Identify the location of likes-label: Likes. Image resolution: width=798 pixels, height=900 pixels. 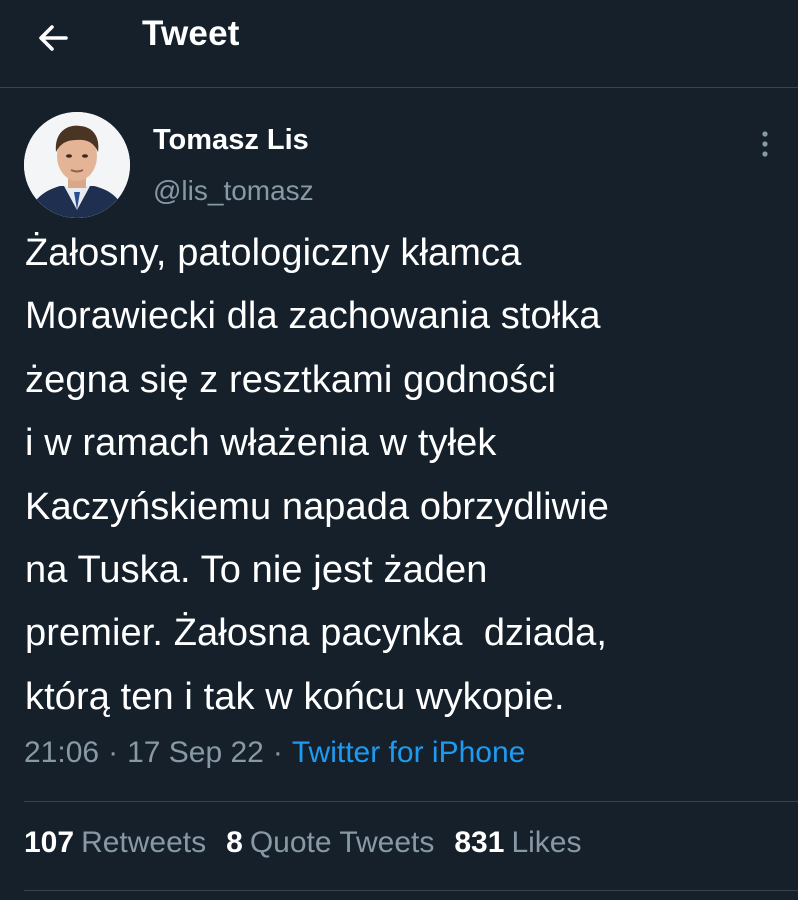
(546, 842).